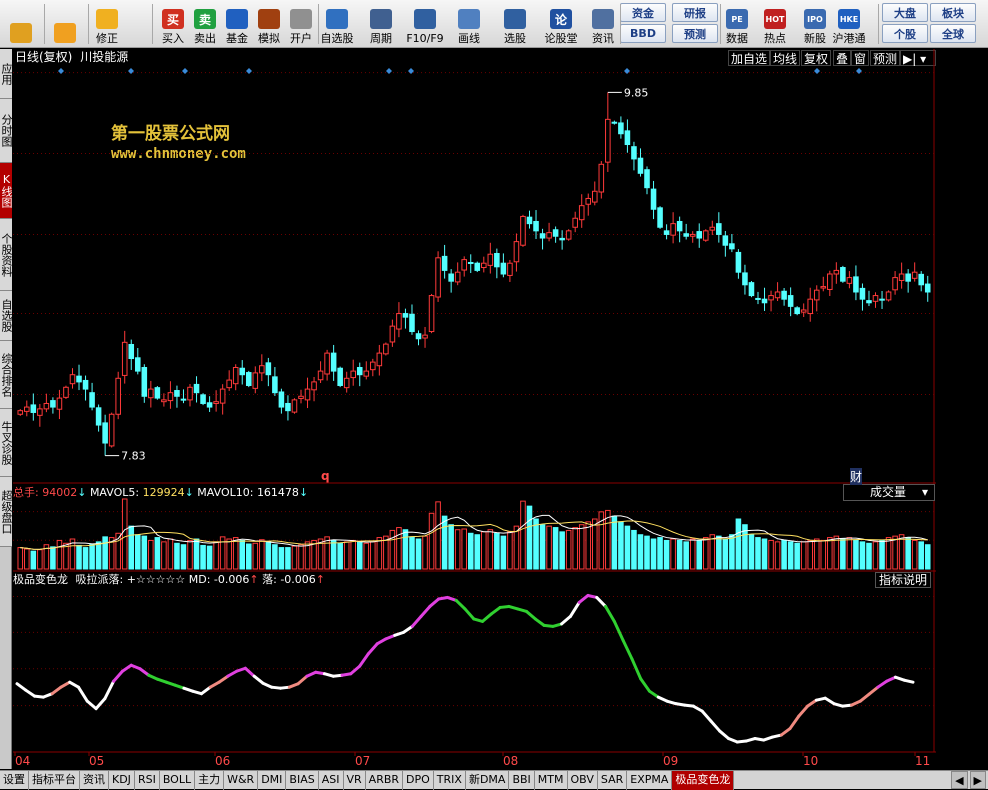  I want to click on indicator-explain-button: 指标说明, so click(903, 580).